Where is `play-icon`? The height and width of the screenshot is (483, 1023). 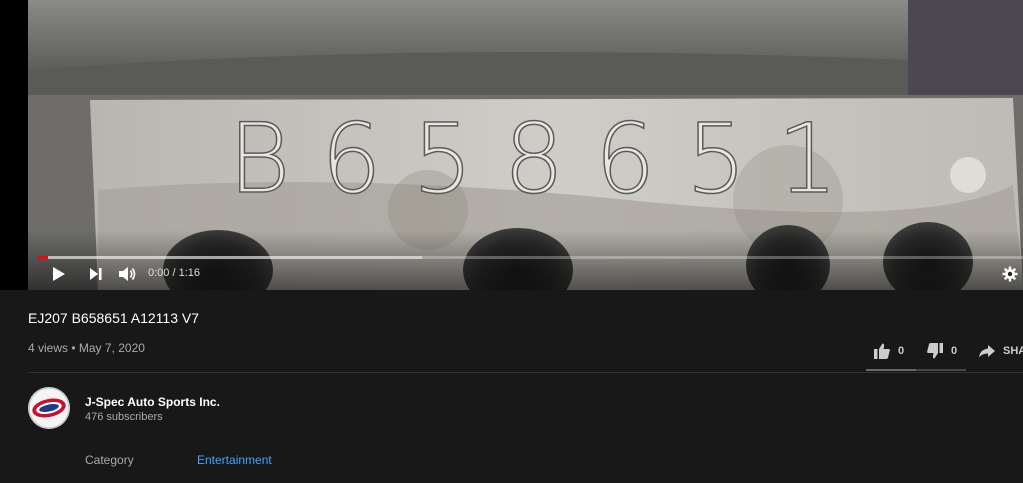
play-icon is located at coordinates (59, 274).